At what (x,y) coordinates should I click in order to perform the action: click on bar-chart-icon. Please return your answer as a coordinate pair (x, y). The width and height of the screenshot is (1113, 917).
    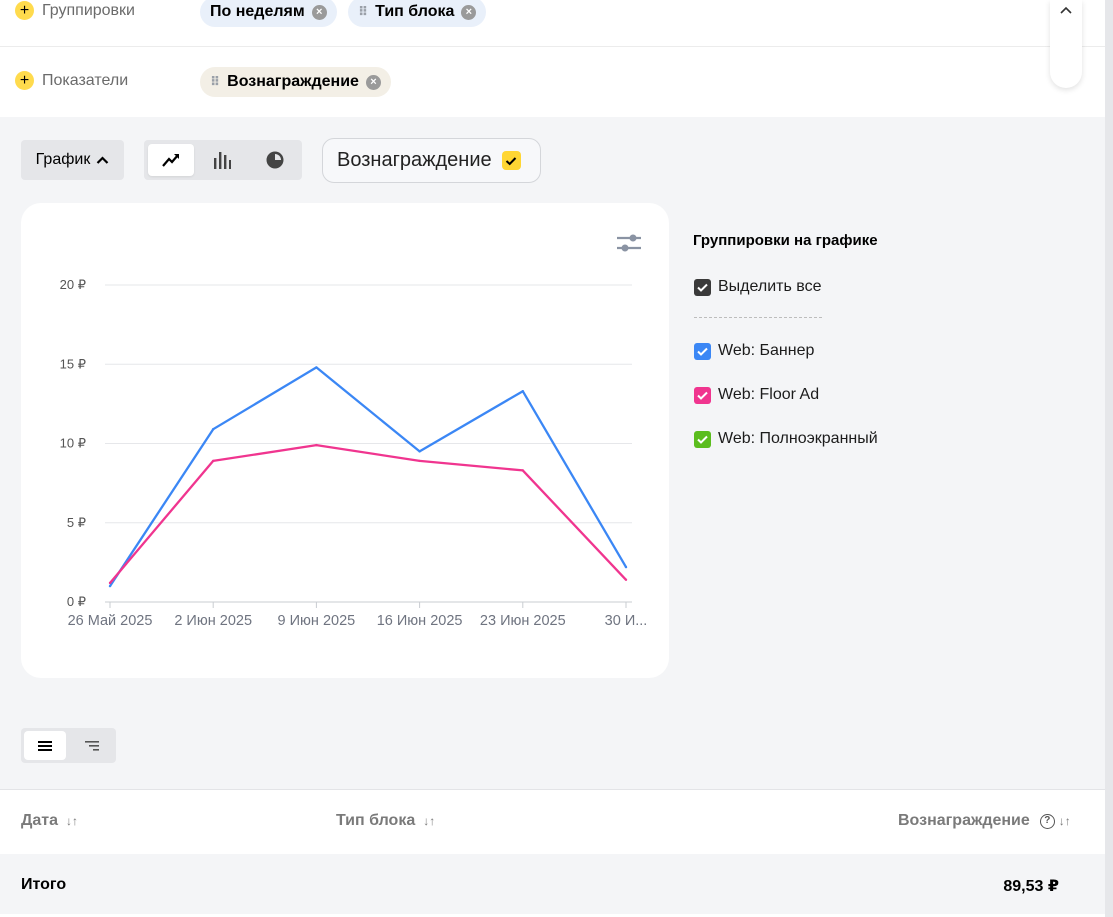
    Looking at the image, I should click on (222, 160).